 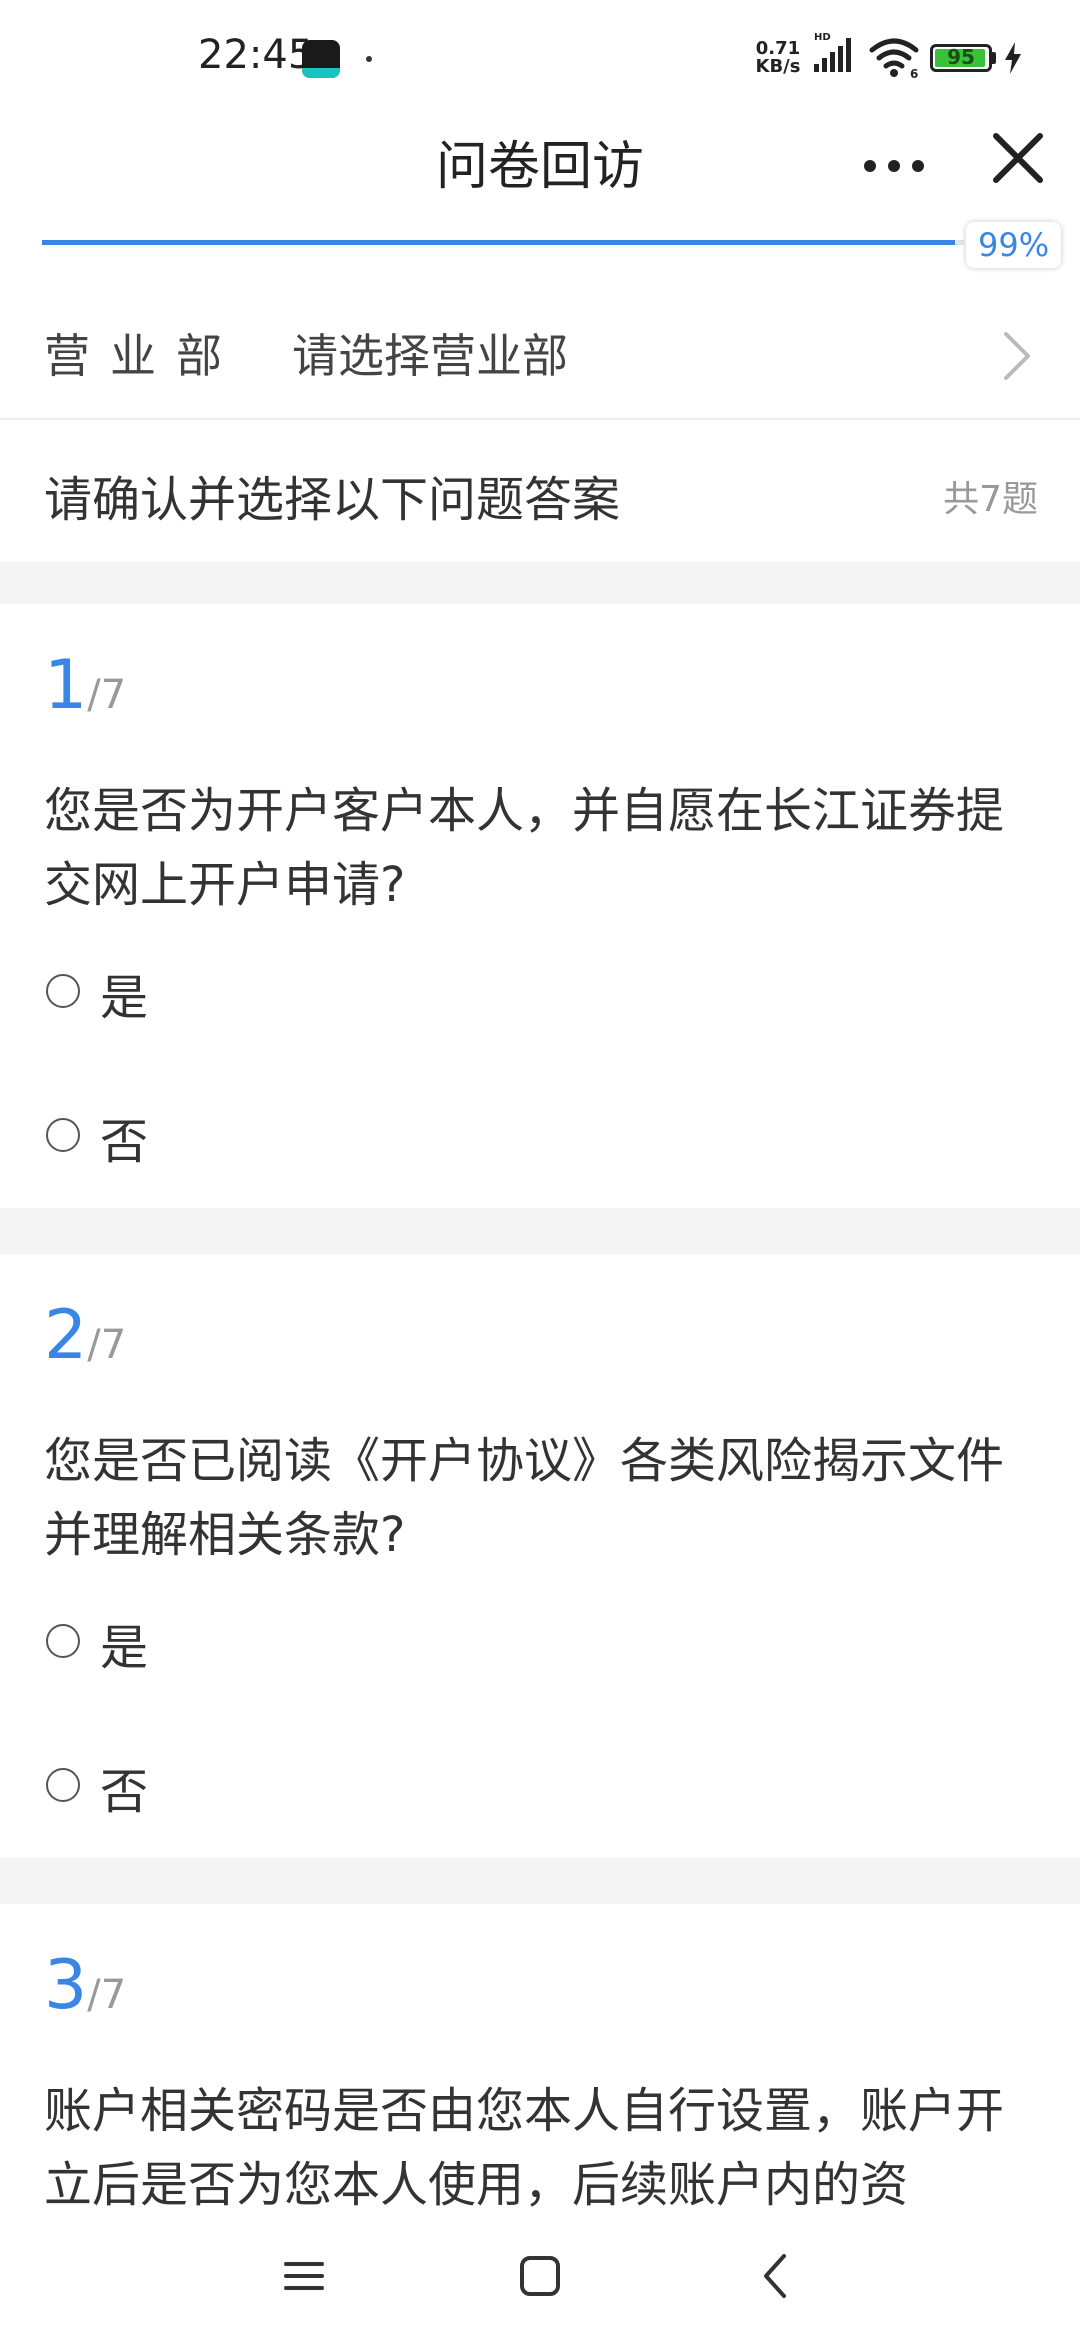 I want to click on question-number: 3/7, so click(x=85, y=1985).